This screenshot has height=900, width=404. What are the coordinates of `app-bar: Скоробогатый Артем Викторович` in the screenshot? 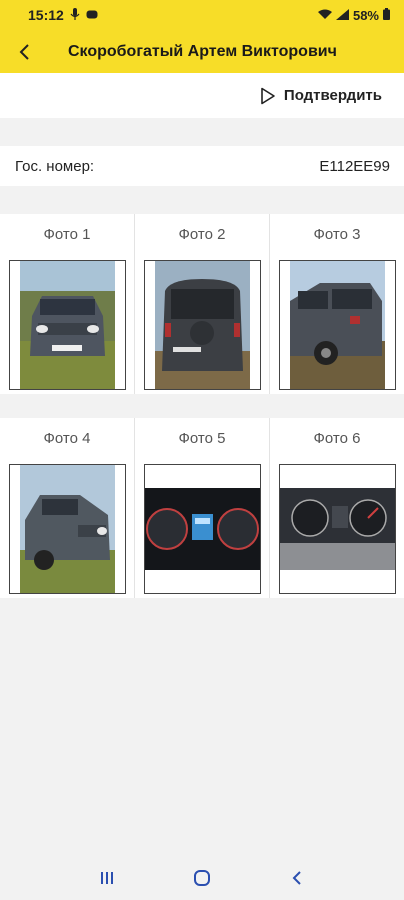 It's located at (202, 51).